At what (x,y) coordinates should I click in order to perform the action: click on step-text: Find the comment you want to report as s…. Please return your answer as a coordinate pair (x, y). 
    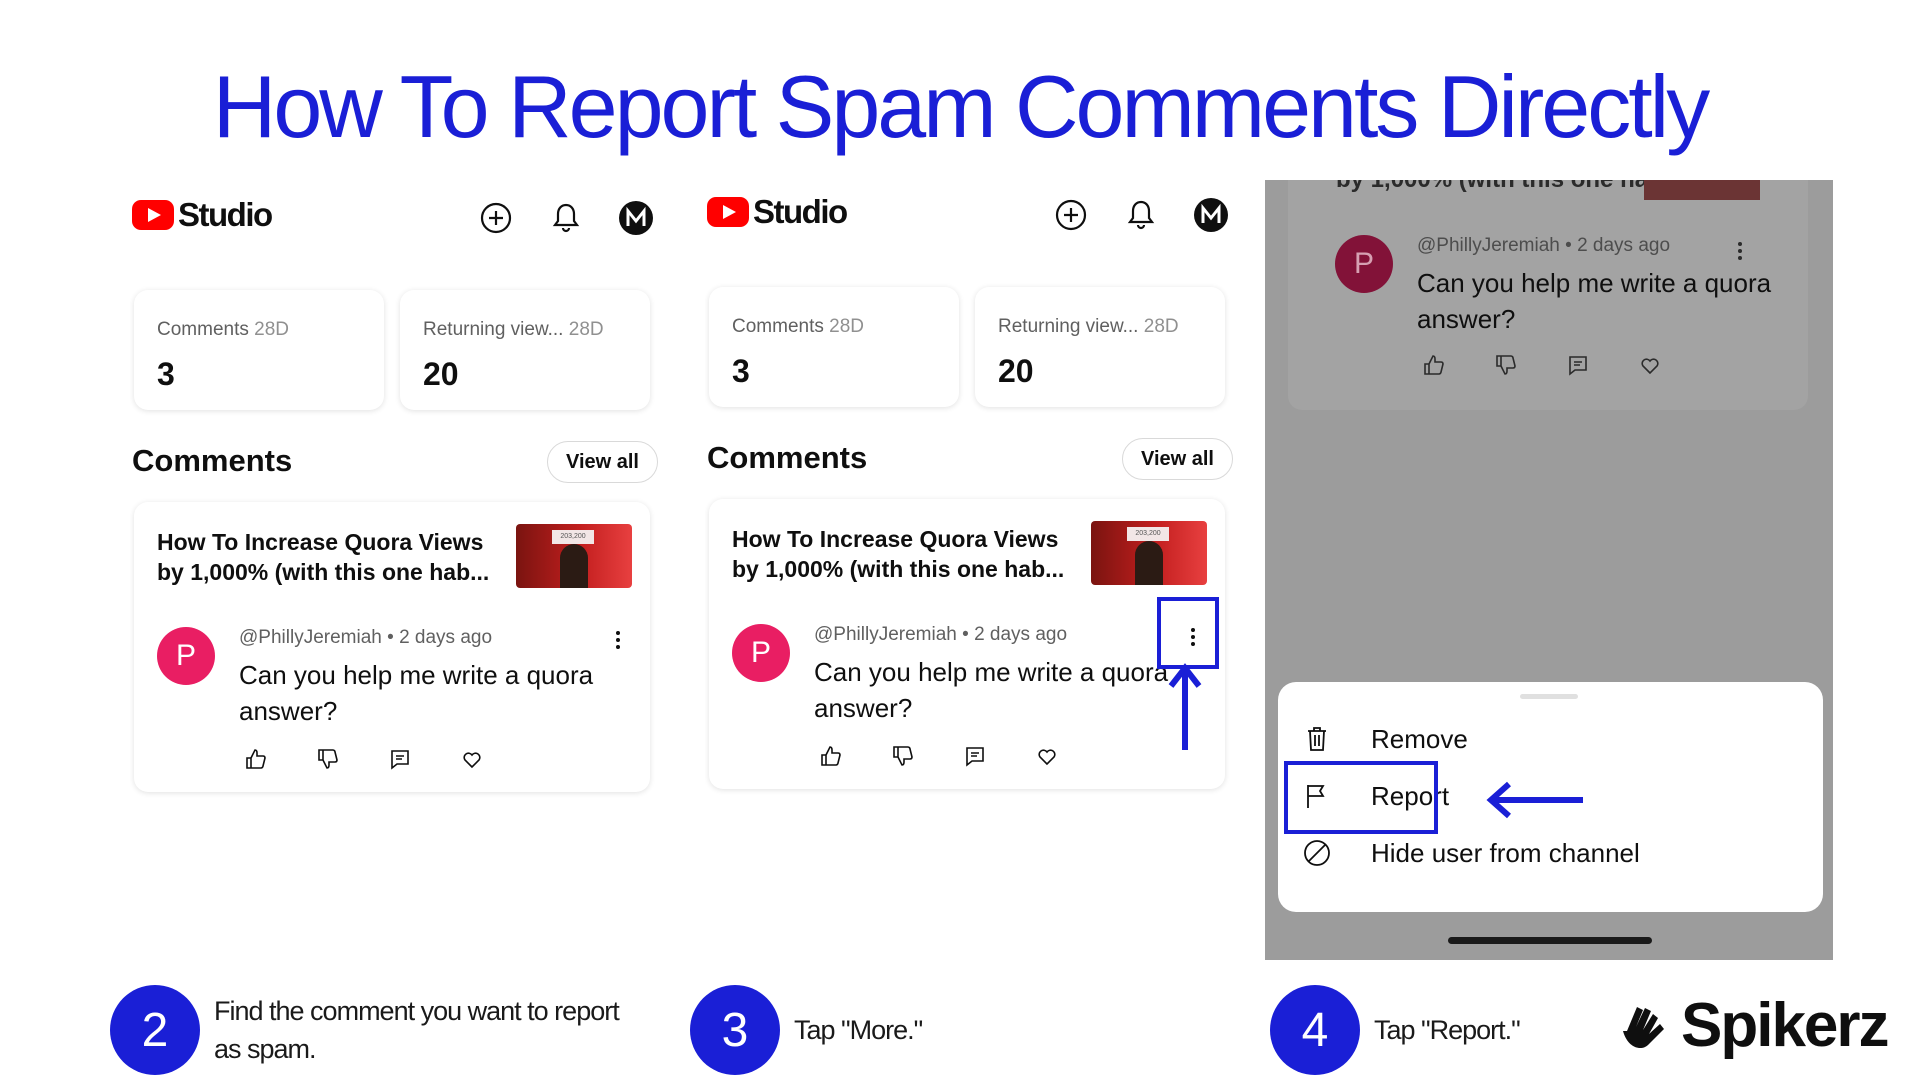
    Looking at the image, I should click on (417, 1030).